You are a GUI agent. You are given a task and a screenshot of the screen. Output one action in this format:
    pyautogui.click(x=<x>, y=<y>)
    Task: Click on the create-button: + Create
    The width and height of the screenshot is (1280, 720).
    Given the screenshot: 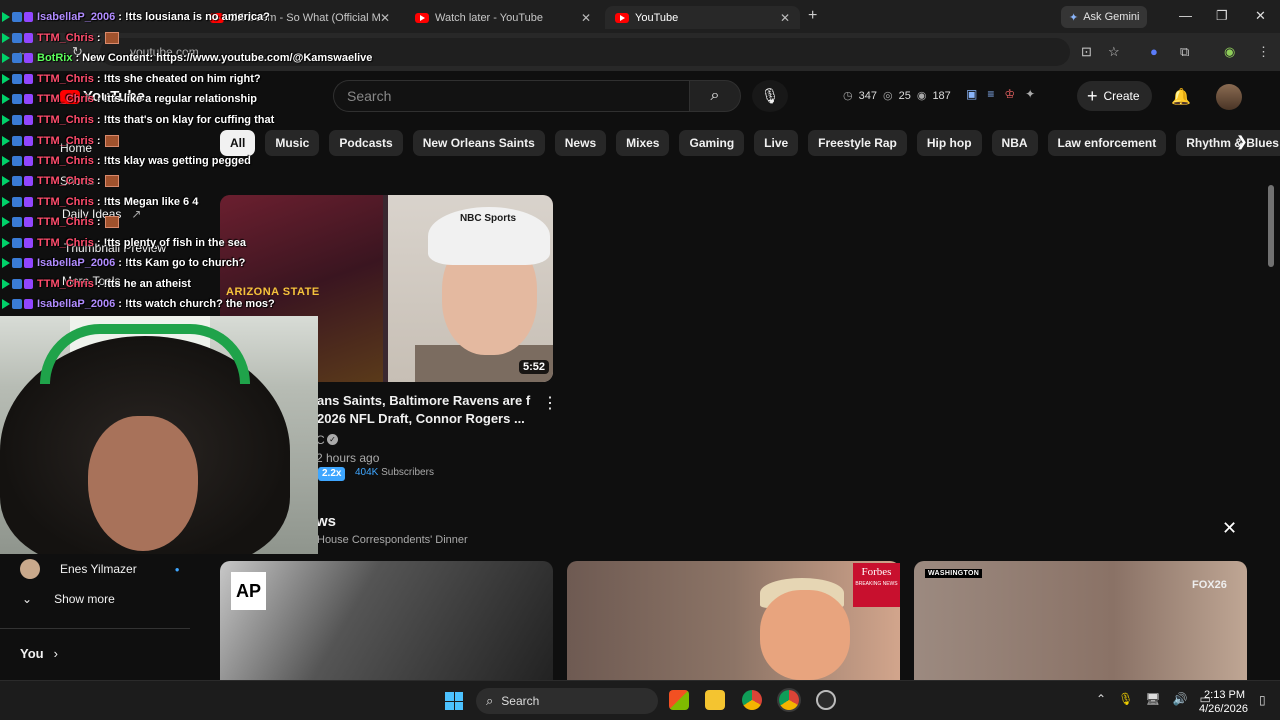 What is the action you would take?
    pyautogui.click(x=1114, y=96)
    